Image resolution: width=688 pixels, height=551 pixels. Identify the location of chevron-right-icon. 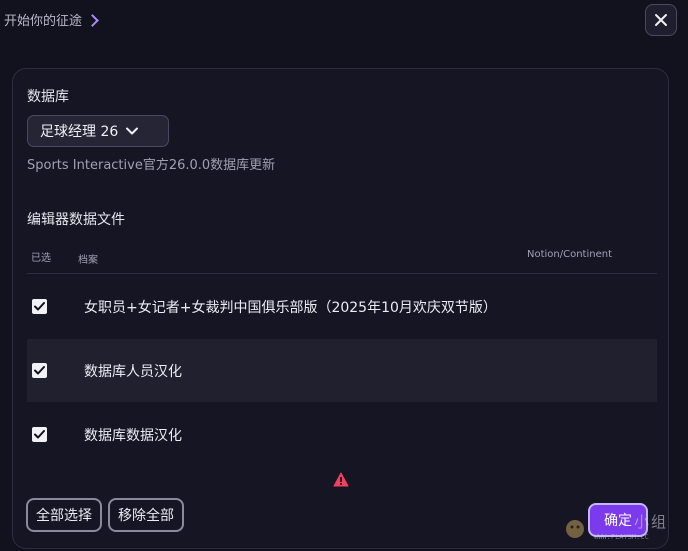
(92, 20).